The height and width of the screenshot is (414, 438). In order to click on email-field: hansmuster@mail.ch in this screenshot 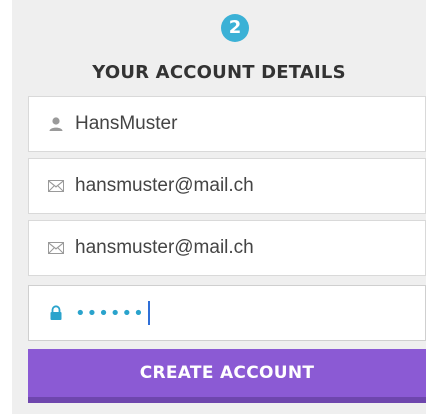, I will do `click(227, 186)`.